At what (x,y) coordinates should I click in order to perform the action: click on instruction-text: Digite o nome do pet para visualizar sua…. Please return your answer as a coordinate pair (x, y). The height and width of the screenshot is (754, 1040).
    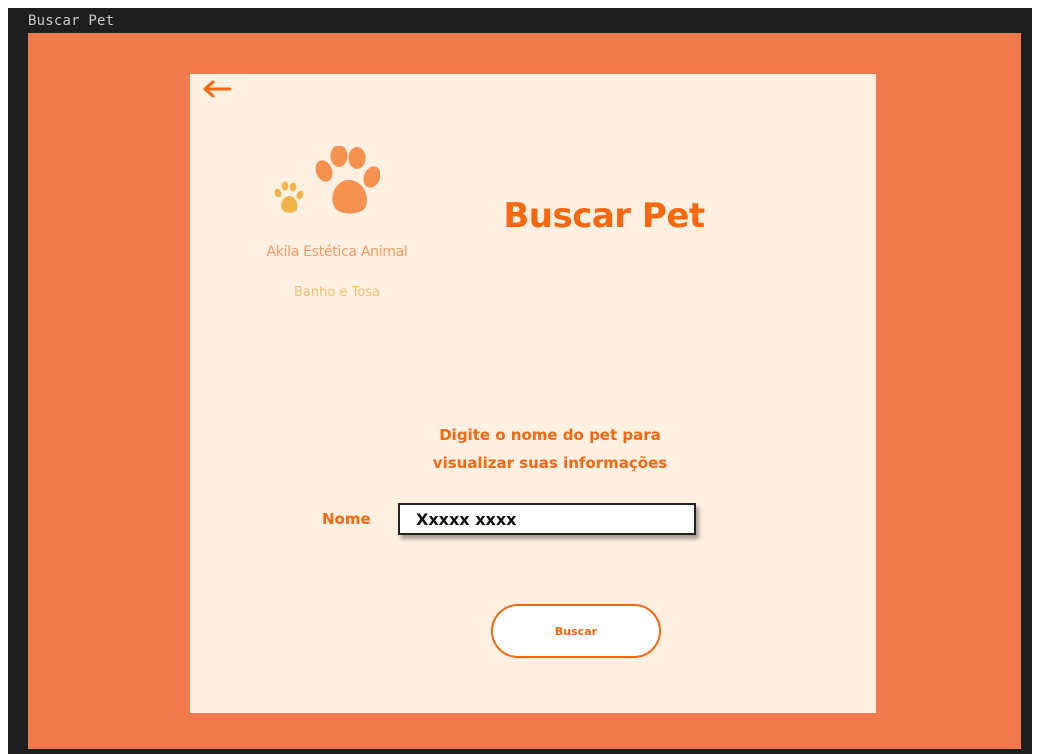
    Looking at the image, I should click on (550, 449).